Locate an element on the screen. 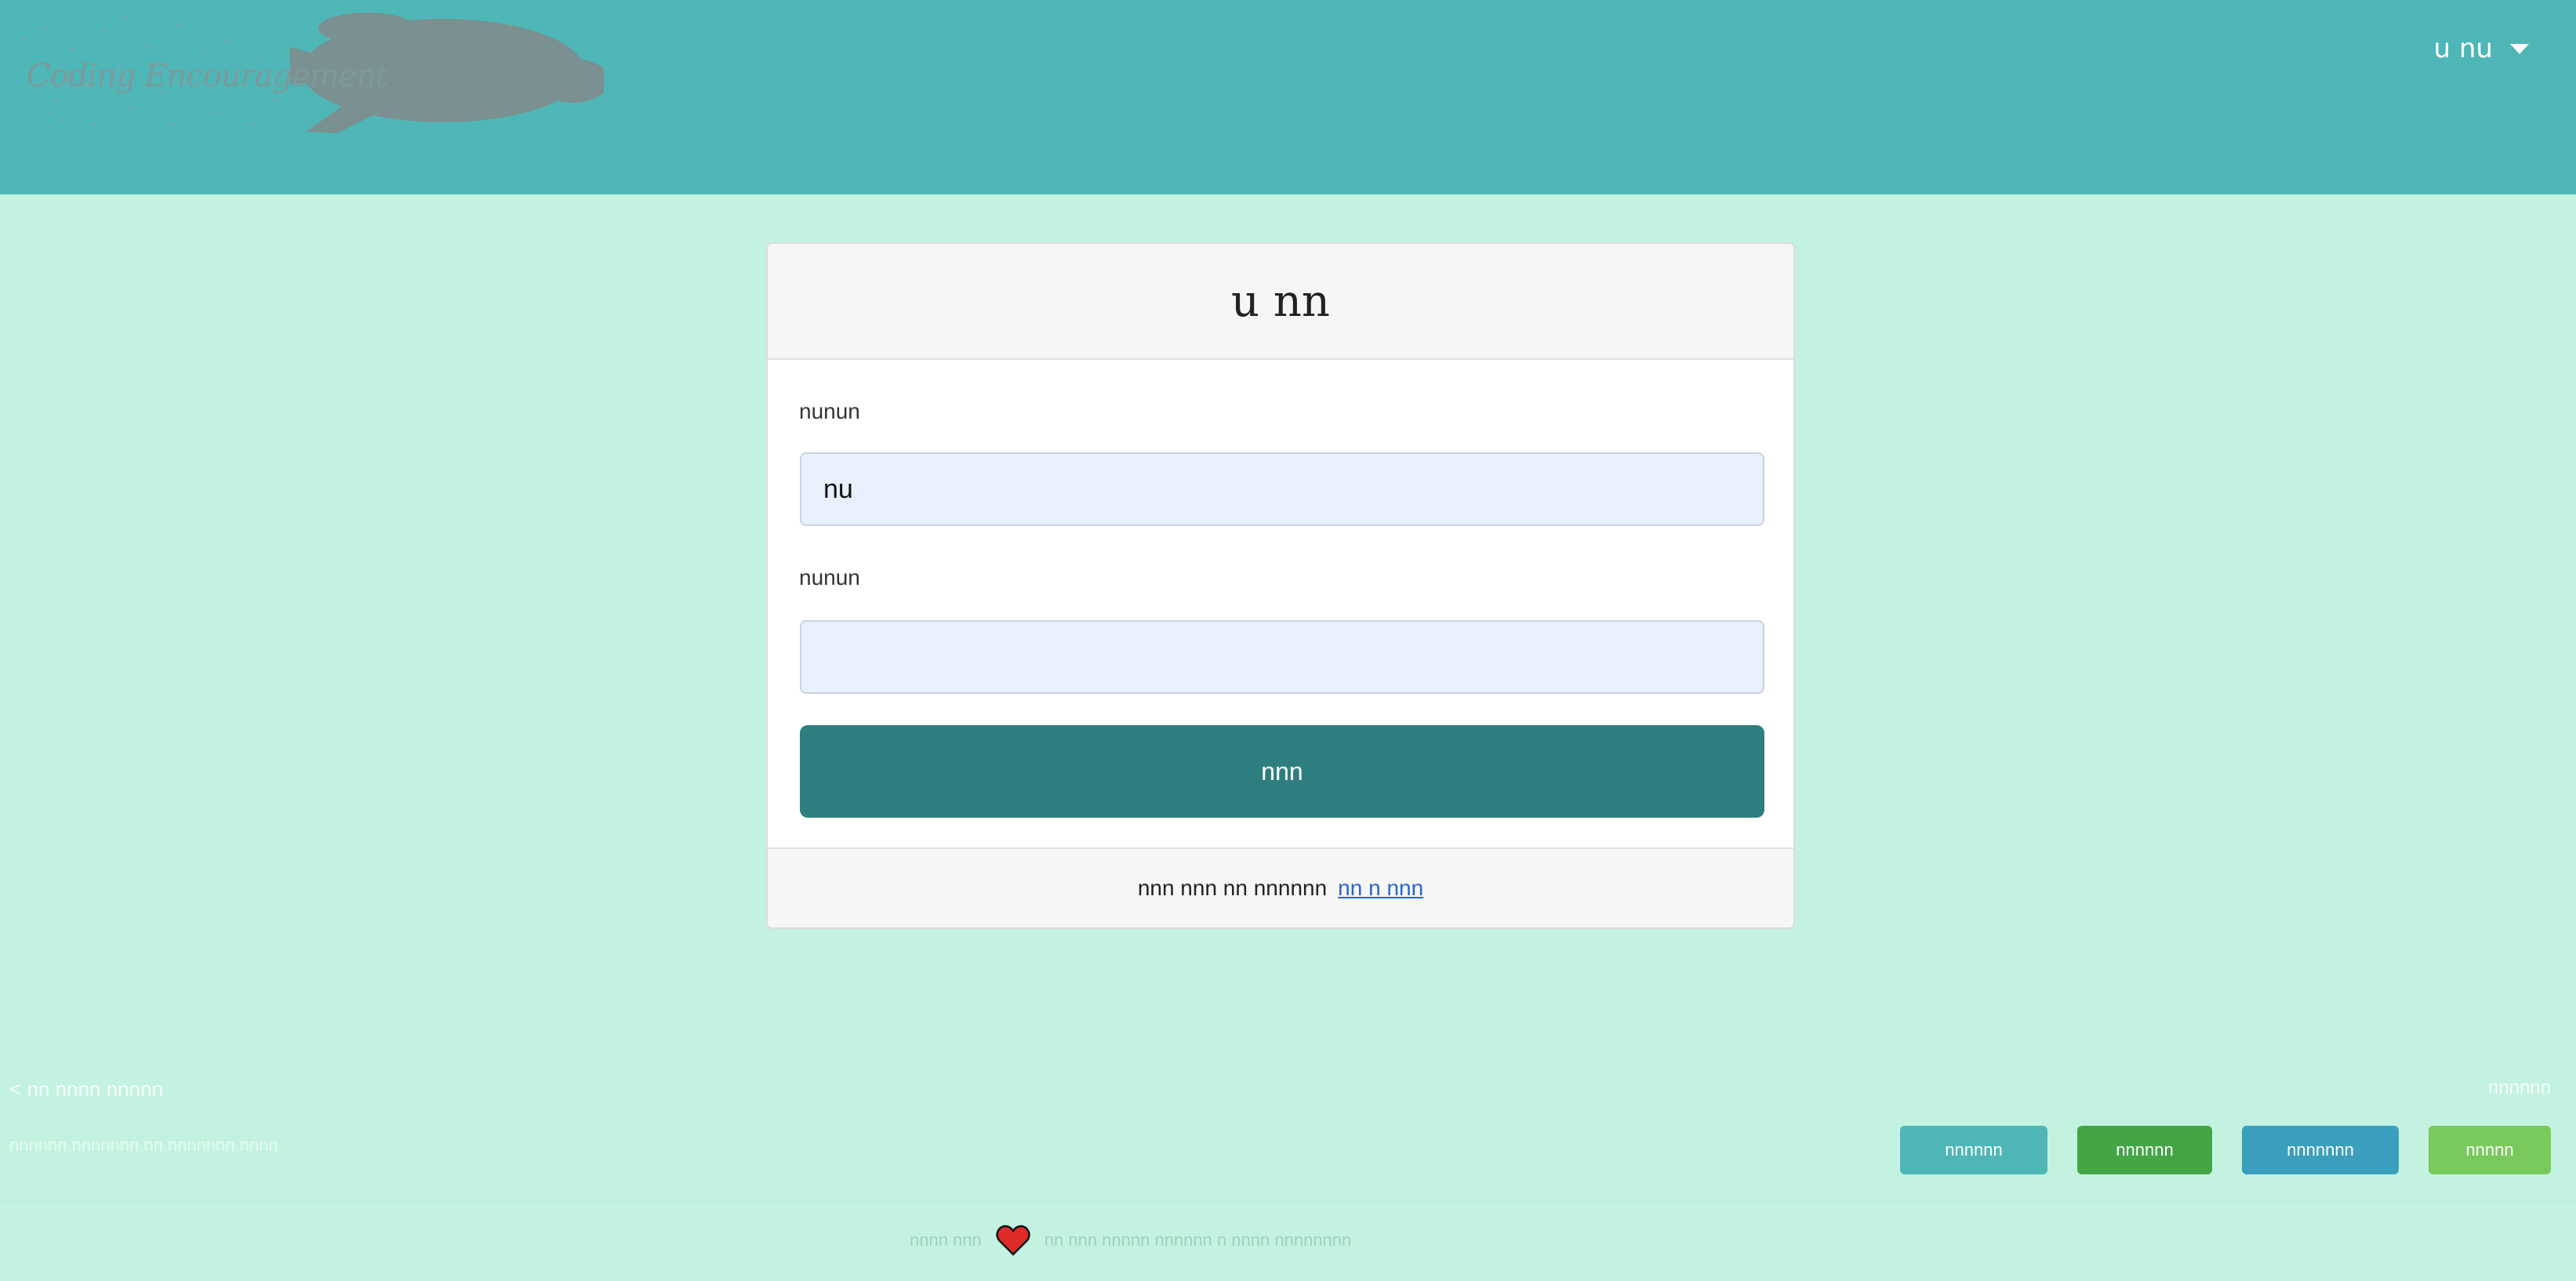 This screenshot has width=2576, height=1281. user-menu-dropdown: u nu is located at coordinates (2481, 48).